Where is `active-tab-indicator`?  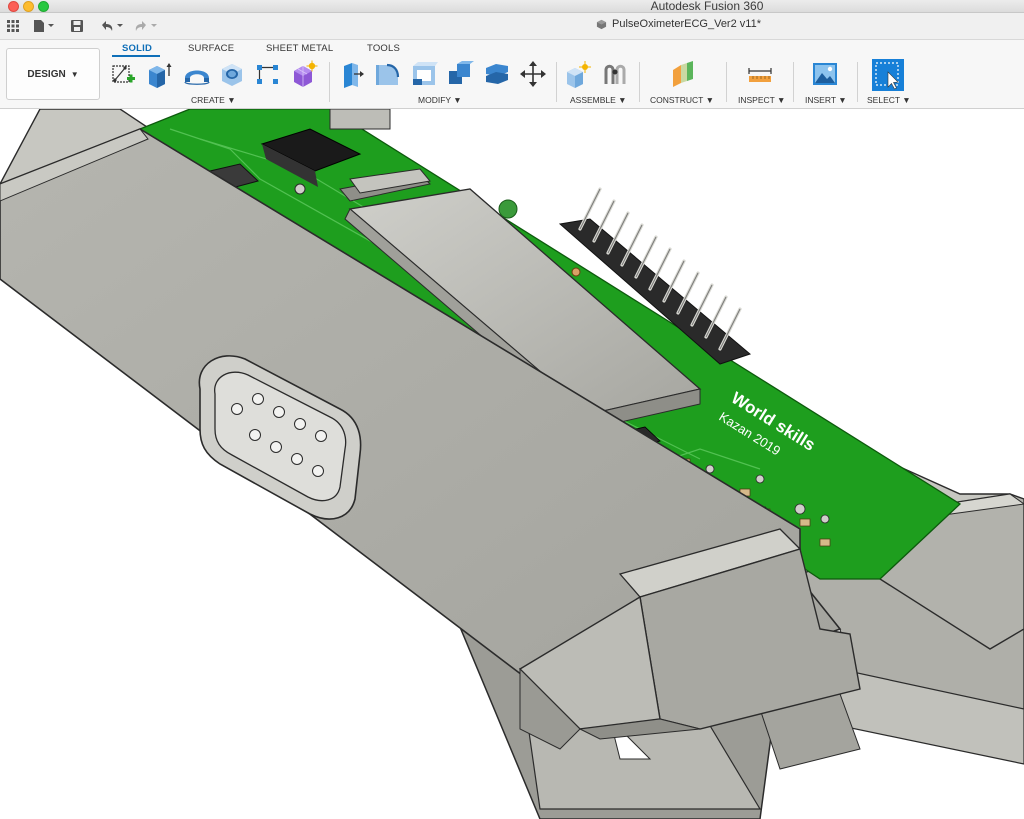 active-tab-indicator is located at coordinates (136, 56).